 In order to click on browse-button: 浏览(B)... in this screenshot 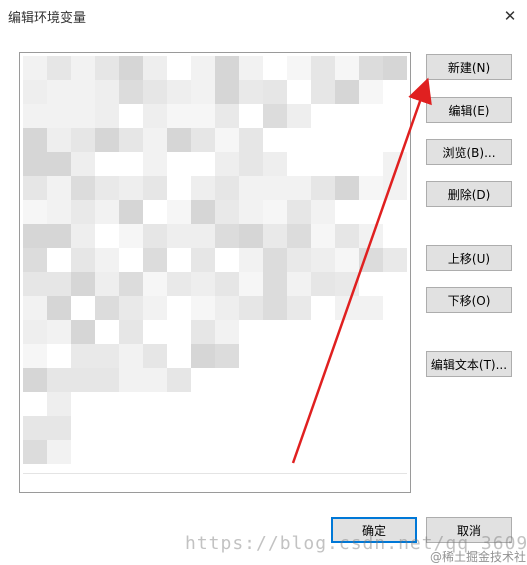, I will do `click(469, 152)`.